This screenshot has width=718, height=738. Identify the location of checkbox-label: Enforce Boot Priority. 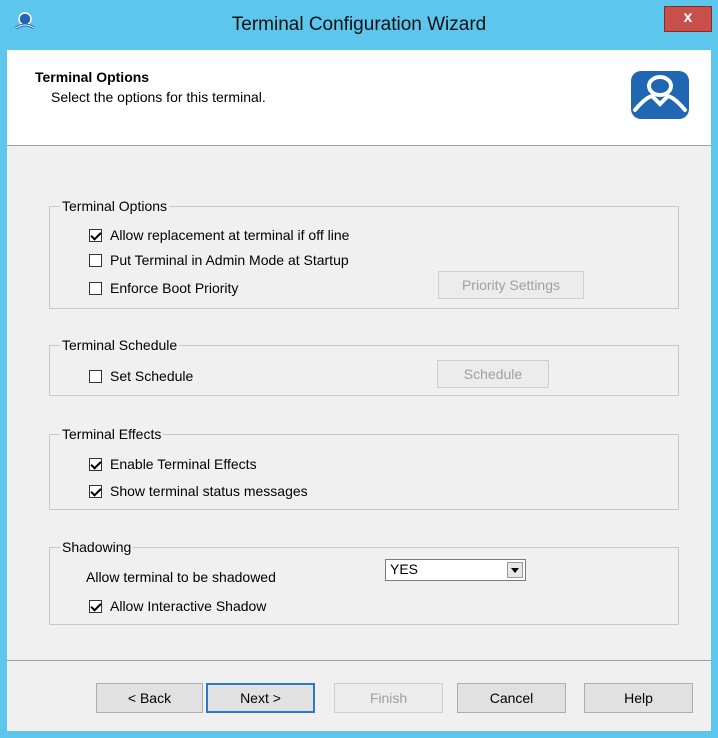
(174, 288).